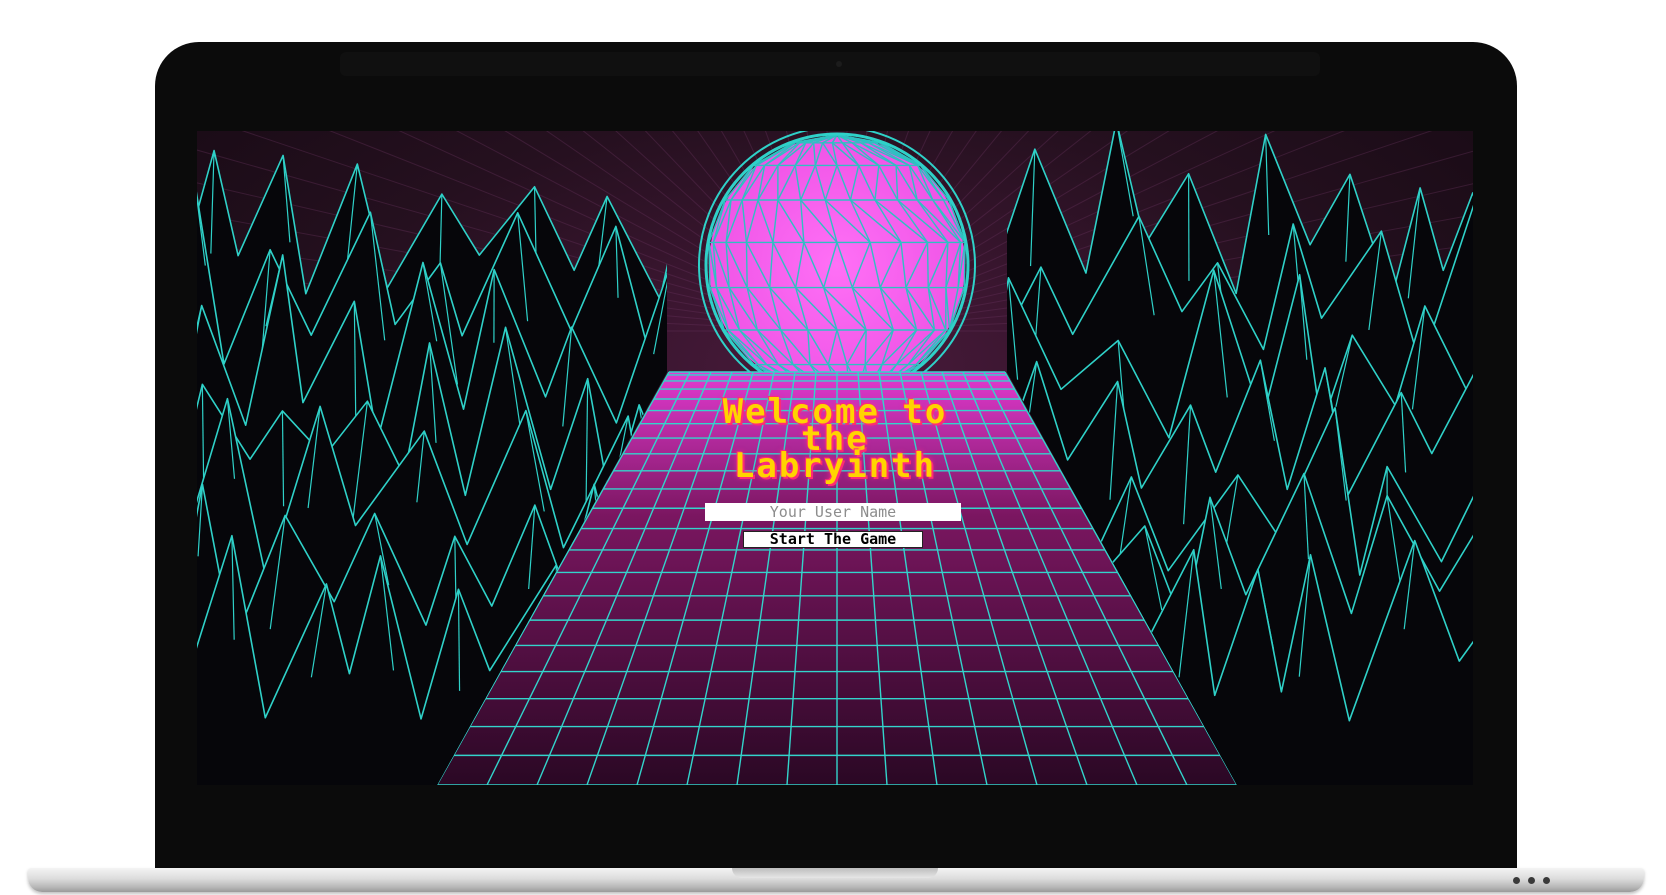 The height and width of the screenshot is (895, 1666). What do you see at coordinates (833, 512) in the screenshot?
I see `username-input` at bounding box center [833, 512].